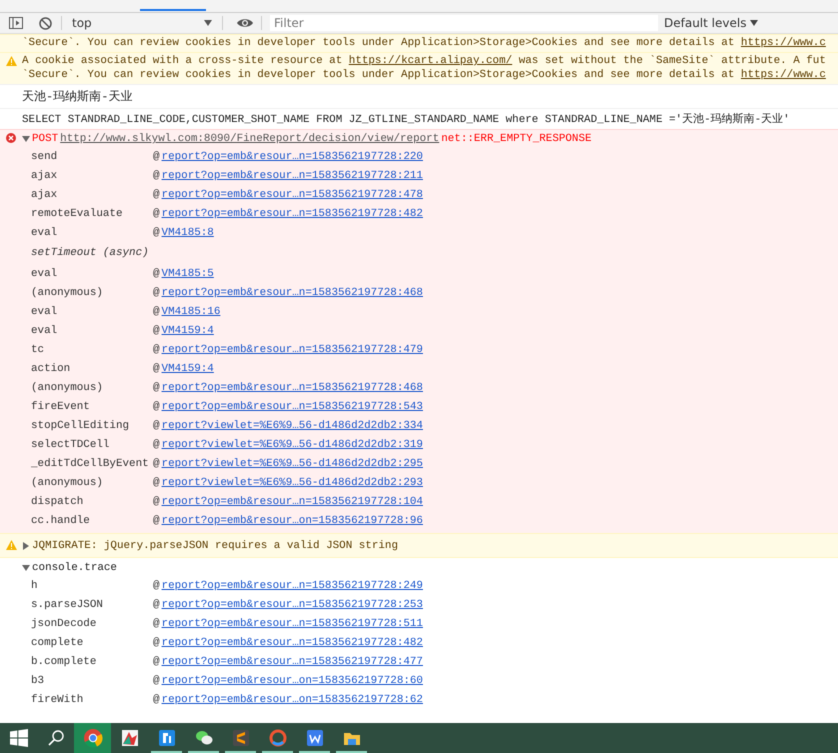 This screenshot has width=838, height=753. I want to click on source-link: report?viewlet=%E6%9…56-d1486d2d2db2:293, so click(292, 482).